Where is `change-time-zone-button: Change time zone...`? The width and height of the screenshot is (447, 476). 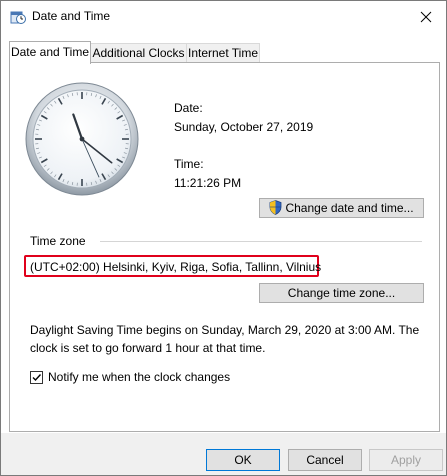
change-time-zone-button: Change time zone... is located at coordinates (341, 293).